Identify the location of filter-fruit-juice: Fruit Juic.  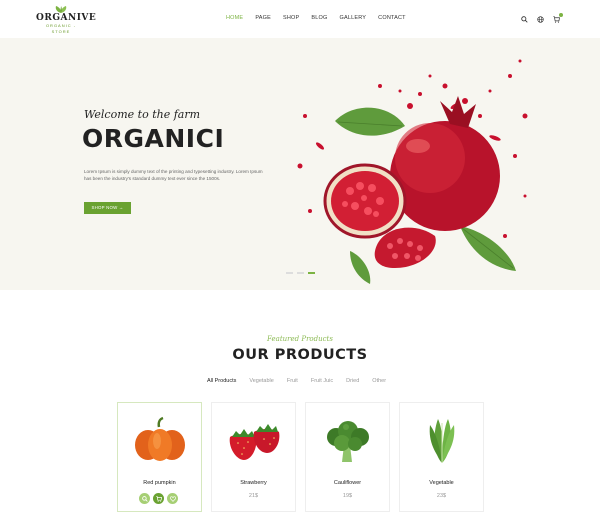
(322, 381).